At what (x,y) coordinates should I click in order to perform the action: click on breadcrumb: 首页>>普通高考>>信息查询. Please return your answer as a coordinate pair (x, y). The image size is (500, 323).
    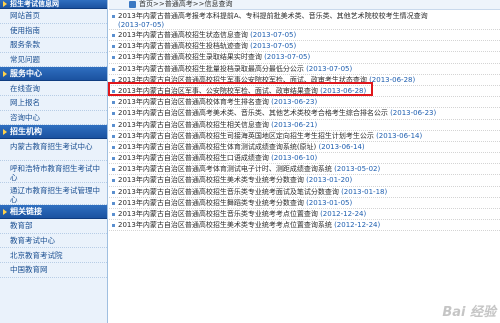
    Looking at the image, I should click on (304, 5).